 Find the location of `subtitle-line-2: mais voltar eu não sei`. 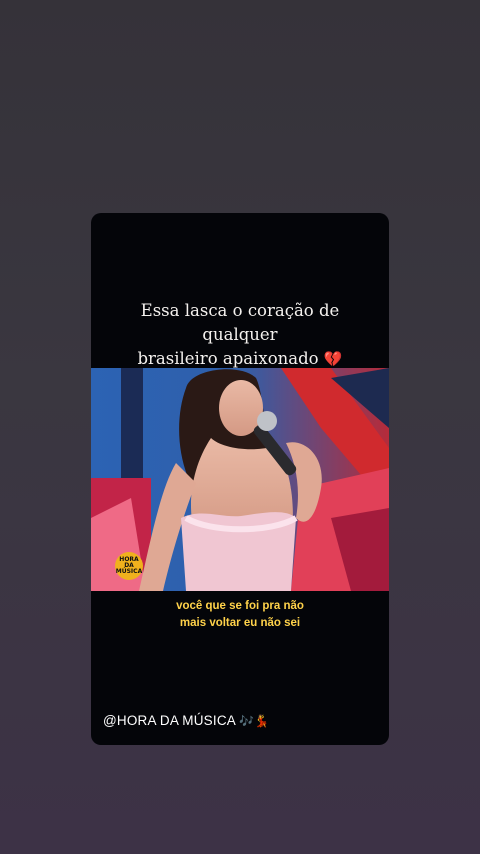

subtitle-line-2: mais voltar eu não sei is located at coordinates (240, 623).